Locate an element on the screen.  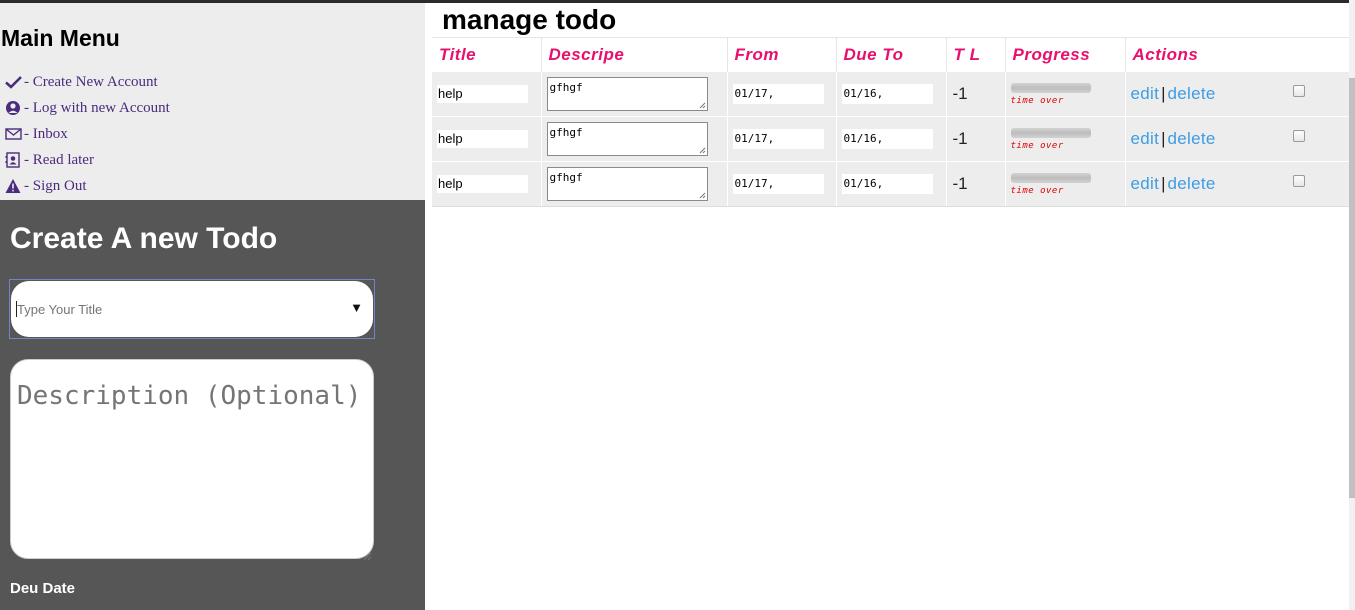
check-icon is located at coordinates (14, 82).